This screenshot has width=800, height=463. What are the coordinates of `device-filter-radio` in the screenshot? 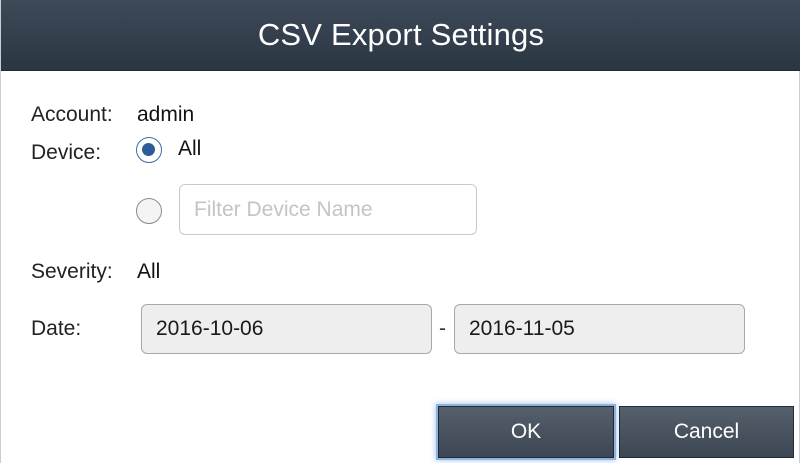 It's located at (149, 211).